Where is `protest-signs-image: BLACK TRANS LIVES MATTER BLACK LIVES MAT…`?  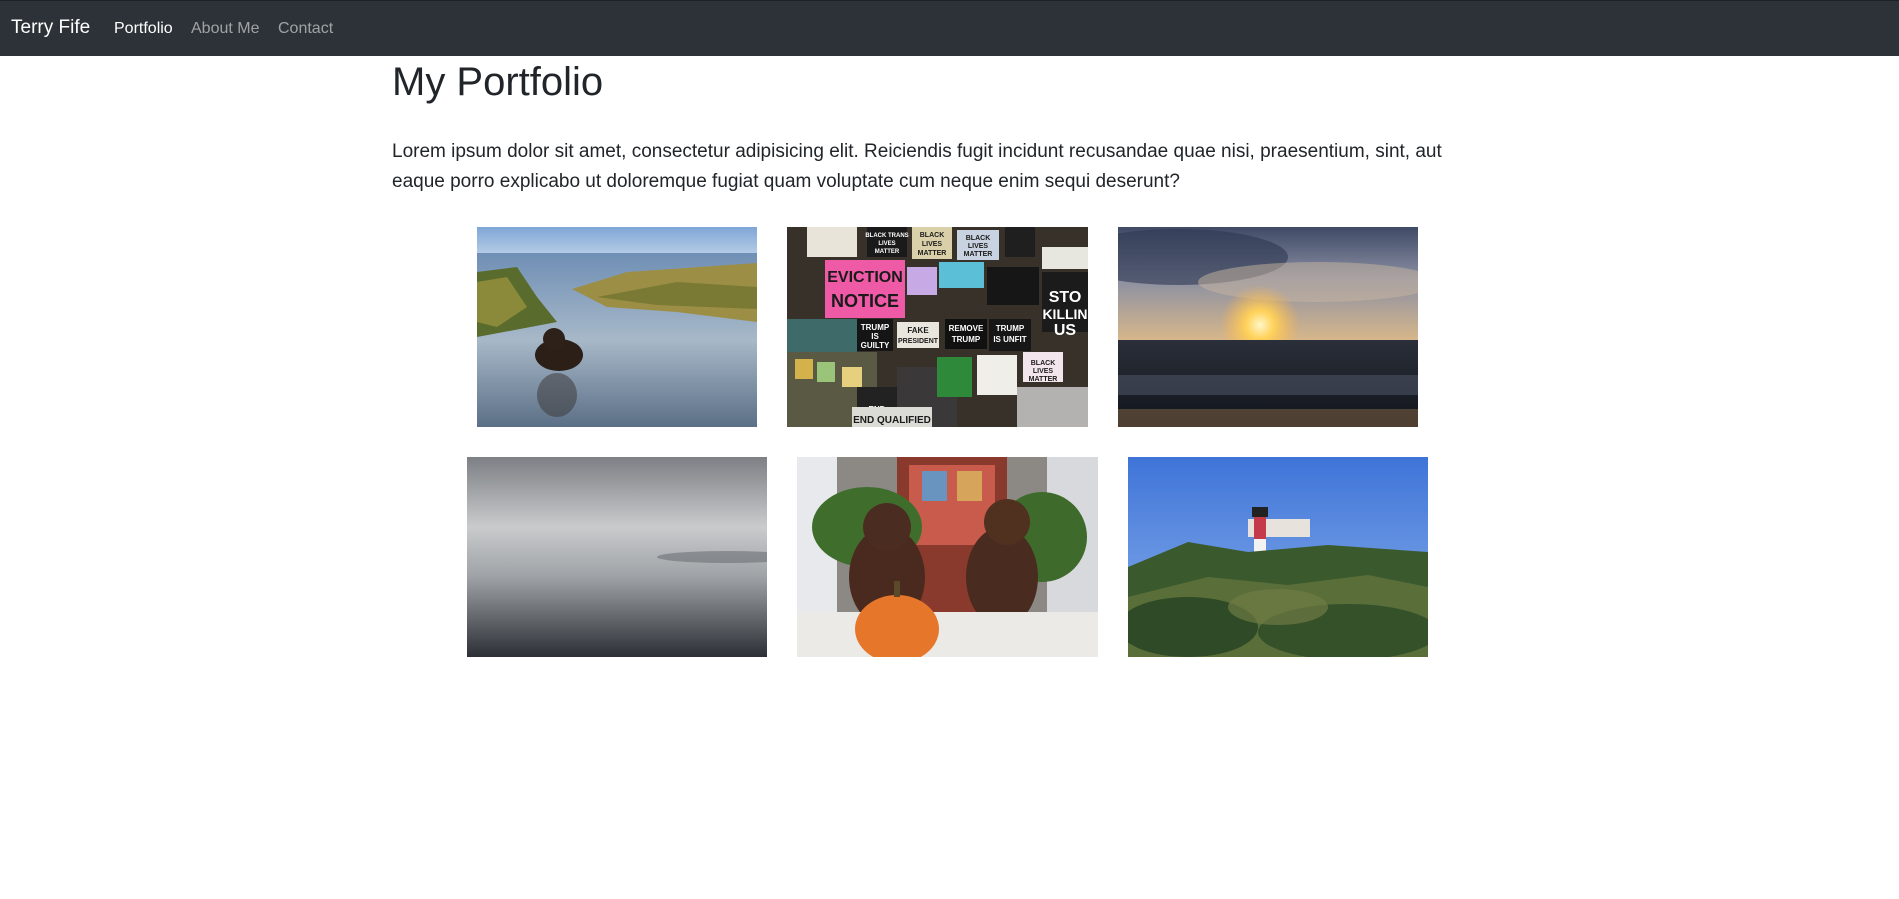
protest-signs-image: BLACK TRANS LIVES MATTER BLACK LIVES MAT… is located at coordinates (937, 327).